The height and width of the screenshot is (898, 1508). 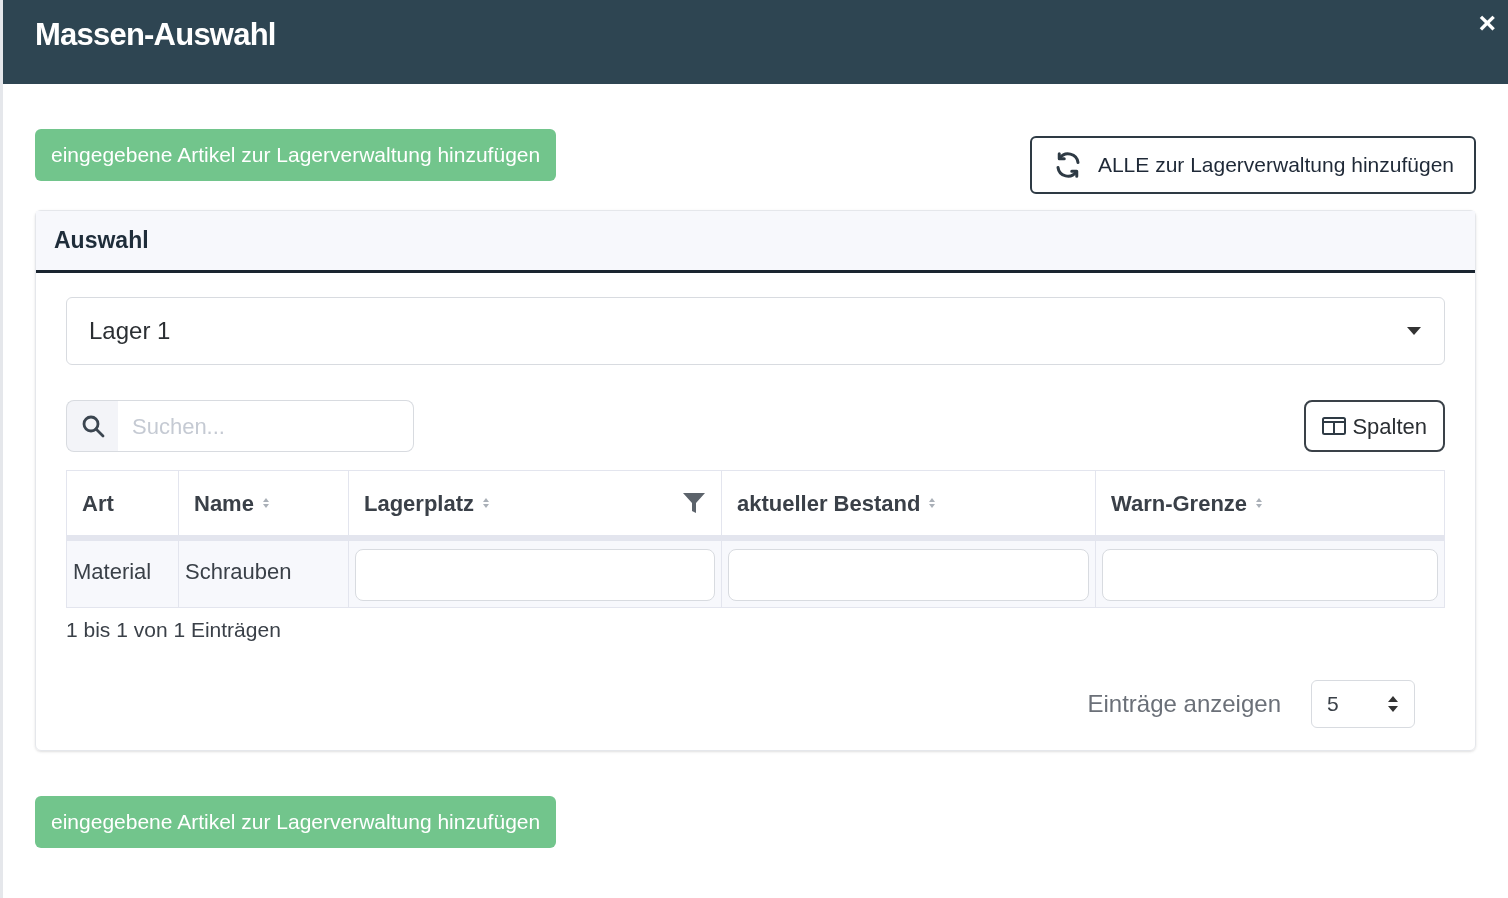 I want to click on caret-icon, so click(x=1414, y=331).